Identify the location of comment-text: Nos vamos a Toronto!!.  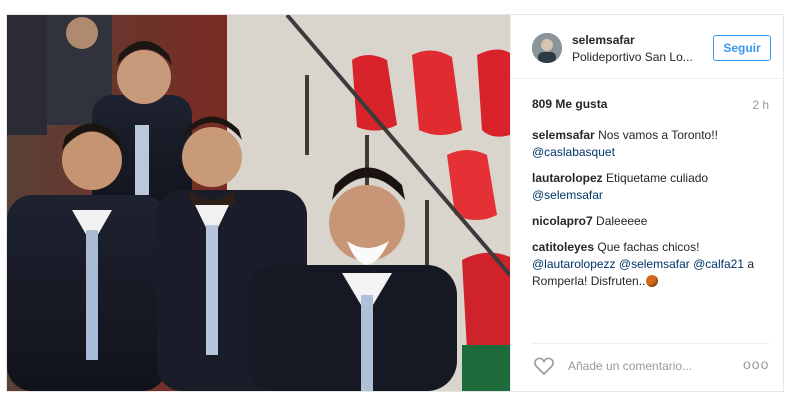
(658, 135).